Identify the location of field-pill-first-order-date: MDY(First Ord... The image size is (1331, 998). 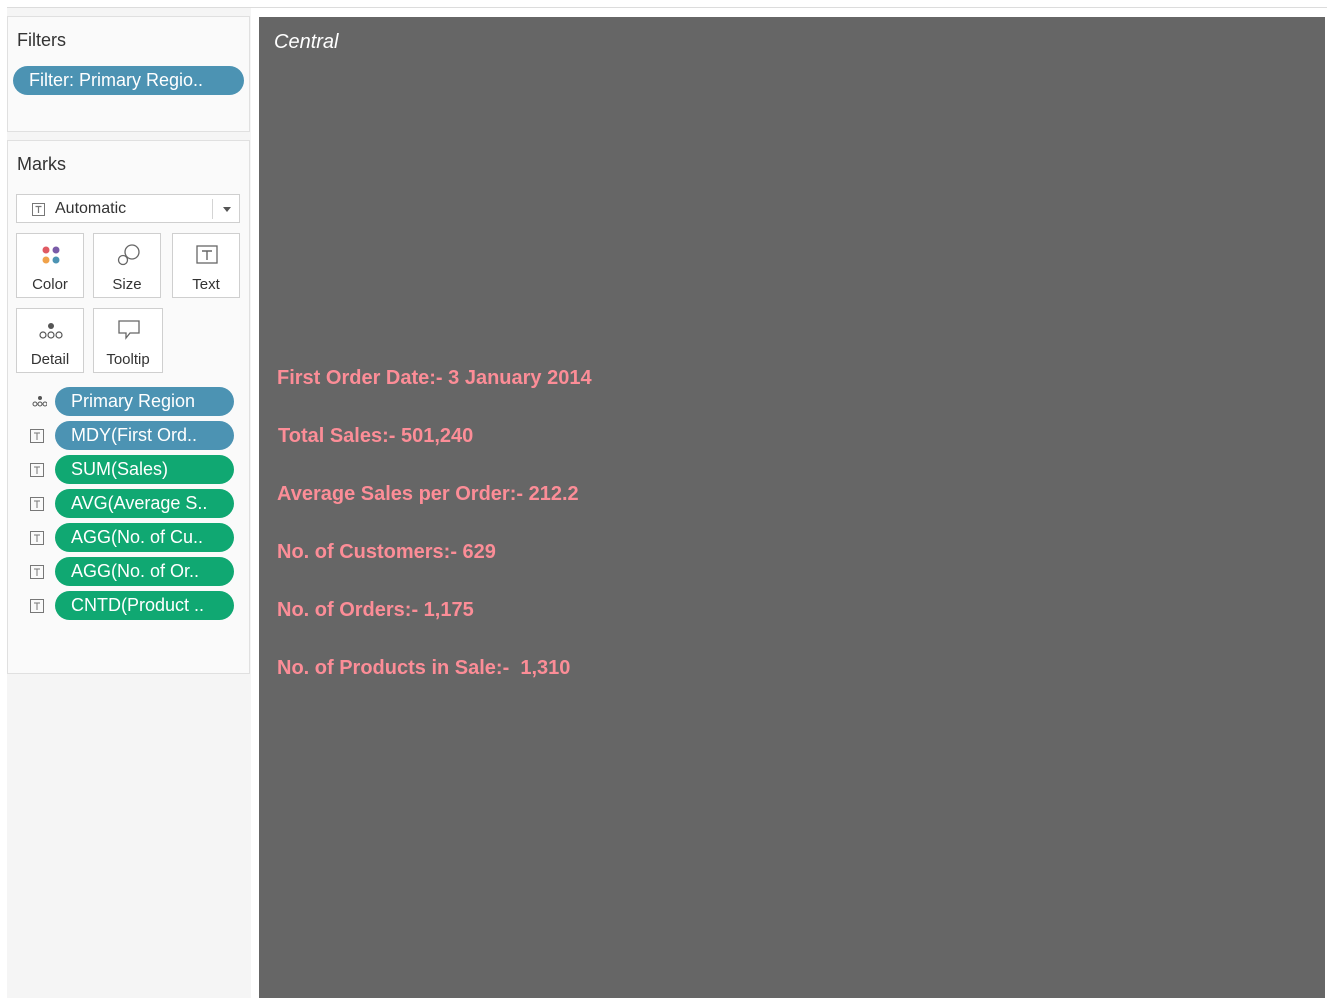
(144, 435).